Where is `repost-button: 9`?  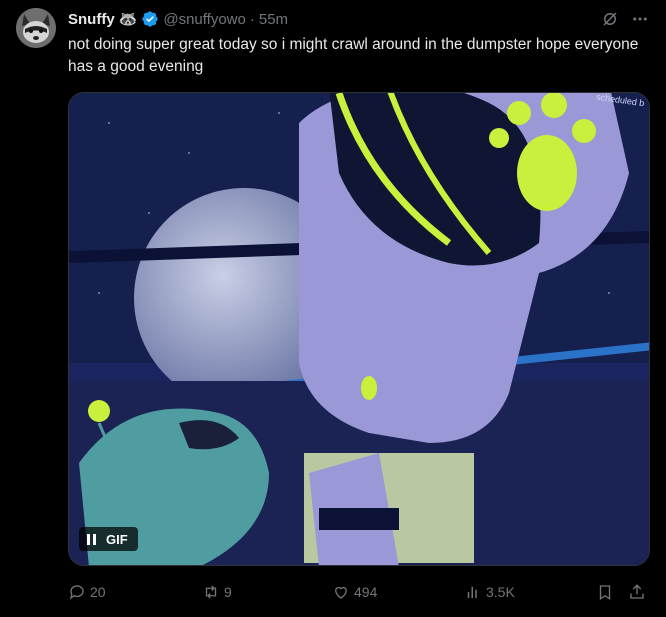 repost-button: 9 is located at coordinates (217, 592).